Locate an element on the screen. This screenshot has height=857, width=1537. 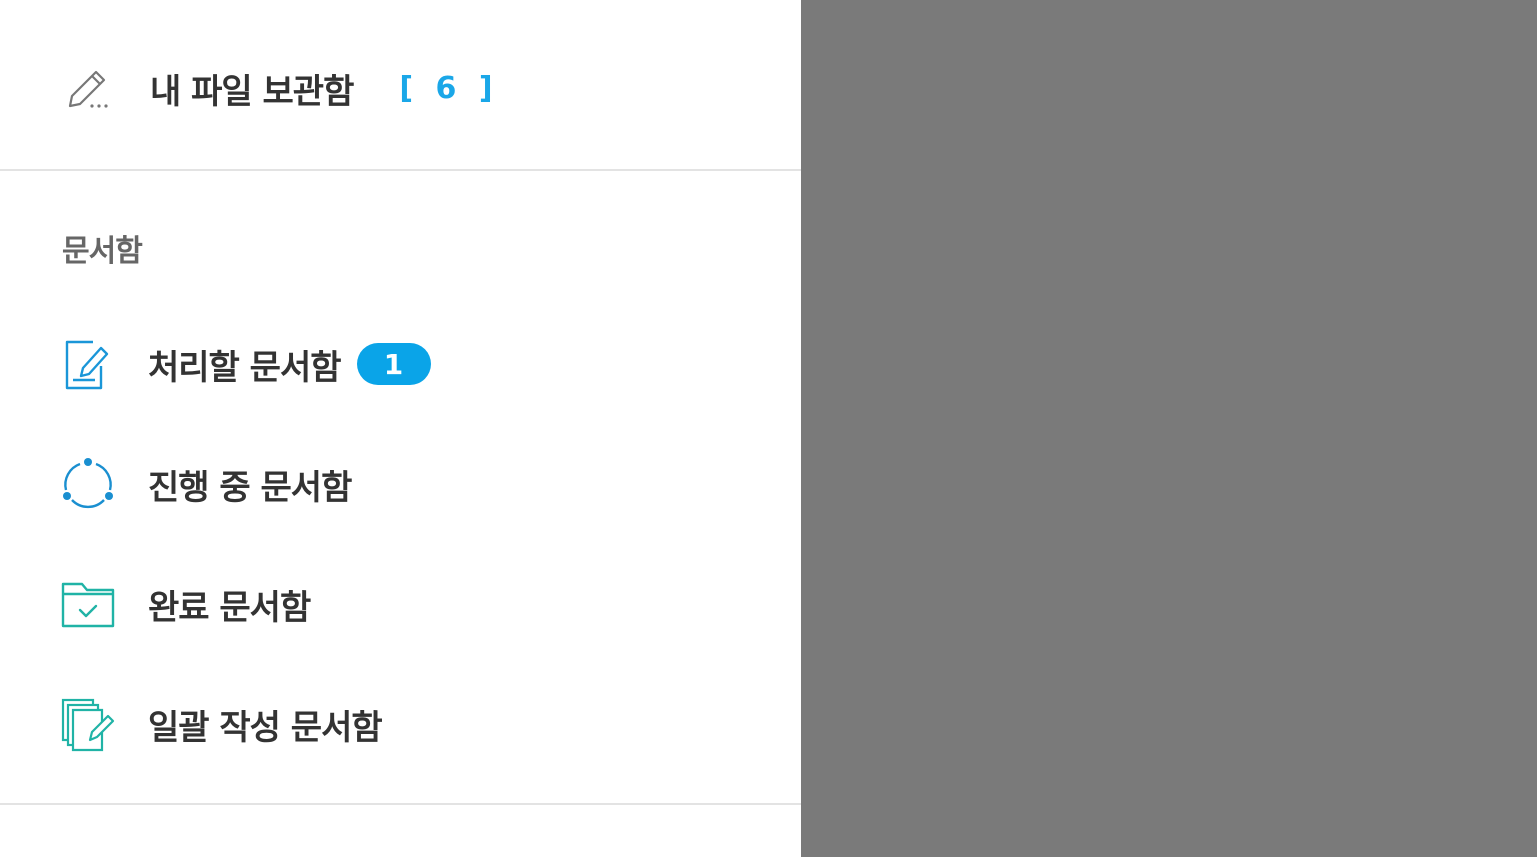
pencil-icon is located at coordinates (88, 88).